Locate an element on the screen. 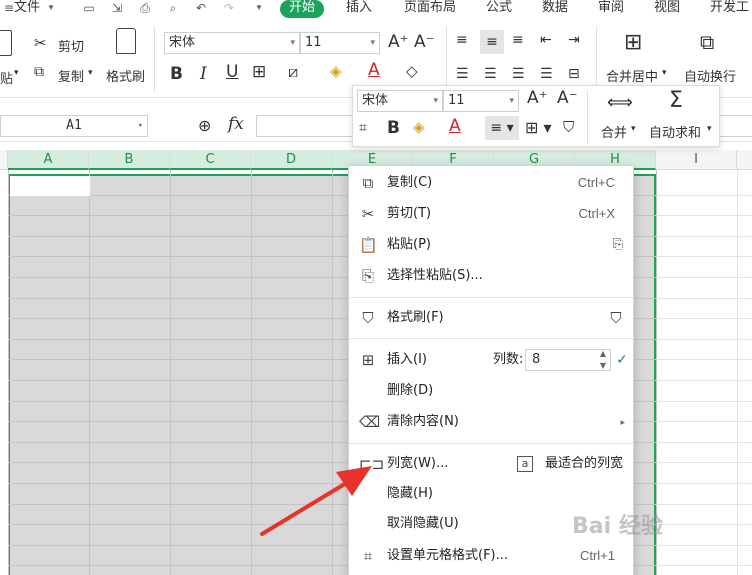 The width and height of the screenshot is (752, 575). column-header: B is located at coordinates (129, 160).